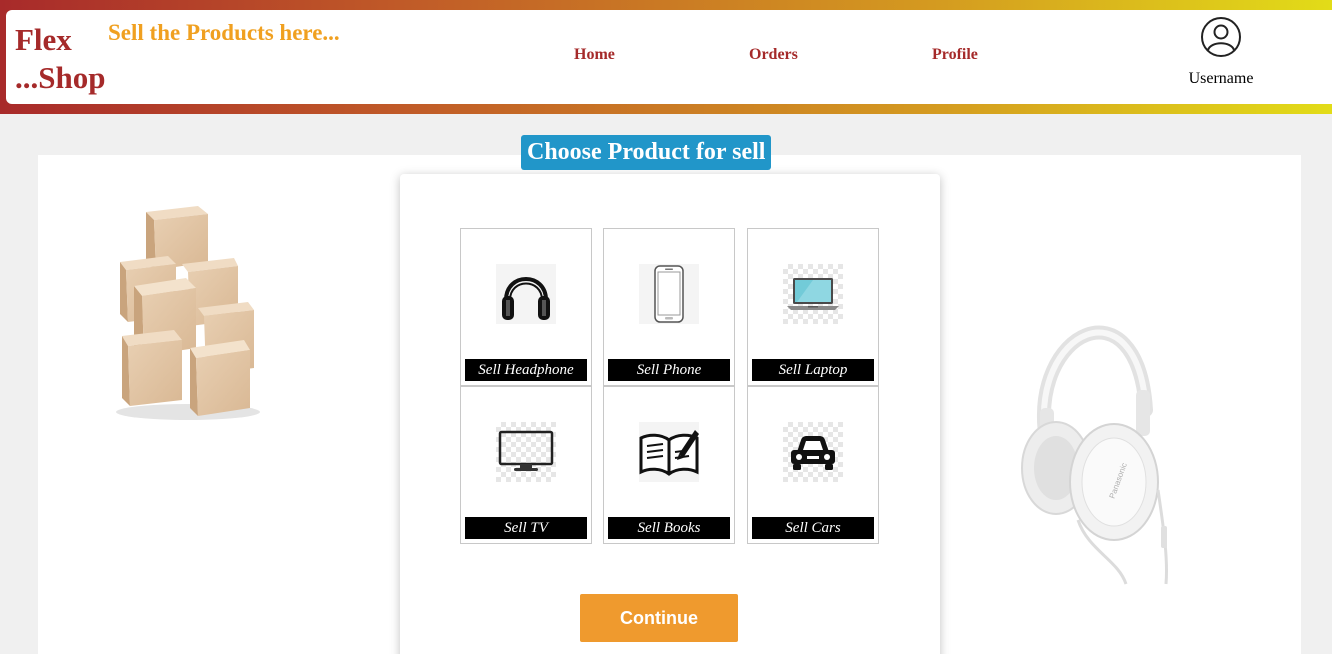  I want to click on nav-orders-link: Orders, so click(773, 55).